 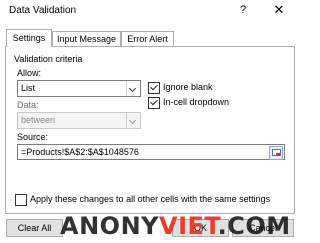 What do you see at coordinates (28, 88) in the screenshot?
I see `allow-select-value: List` at bounding box center [28, 88].